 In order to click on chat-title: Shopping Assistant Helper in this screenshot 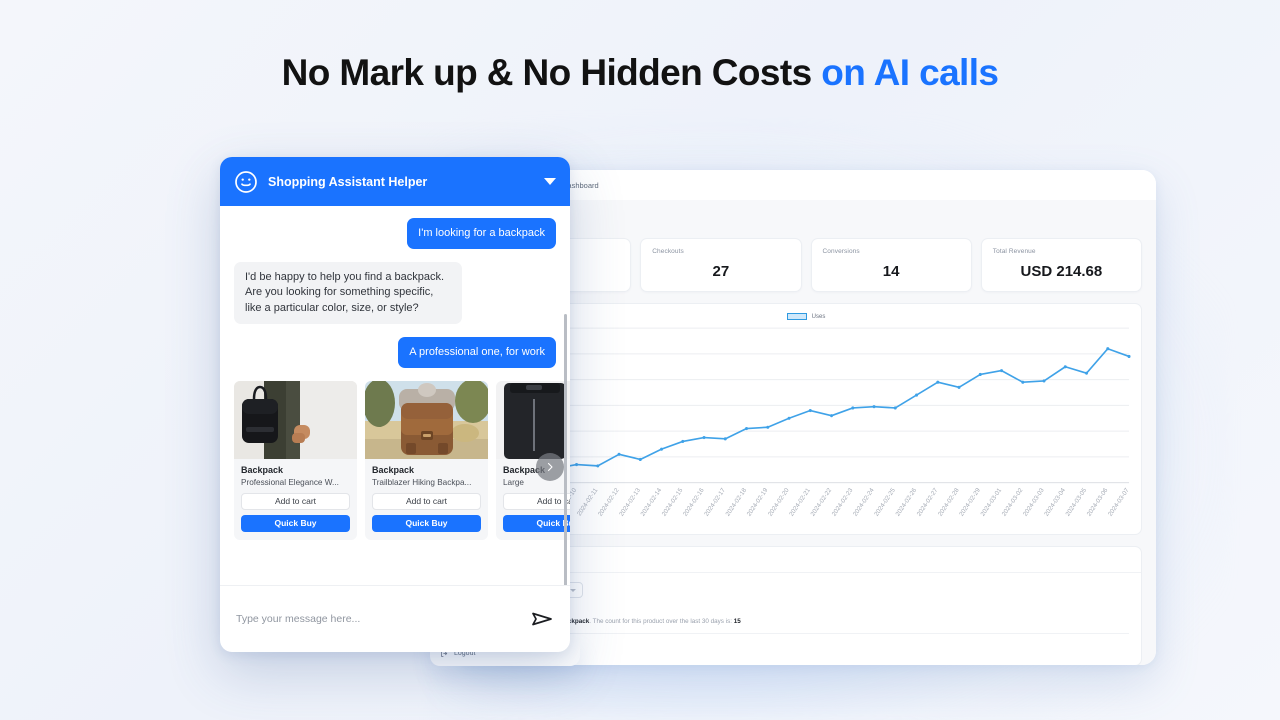, I will do `click(348, 181)`.